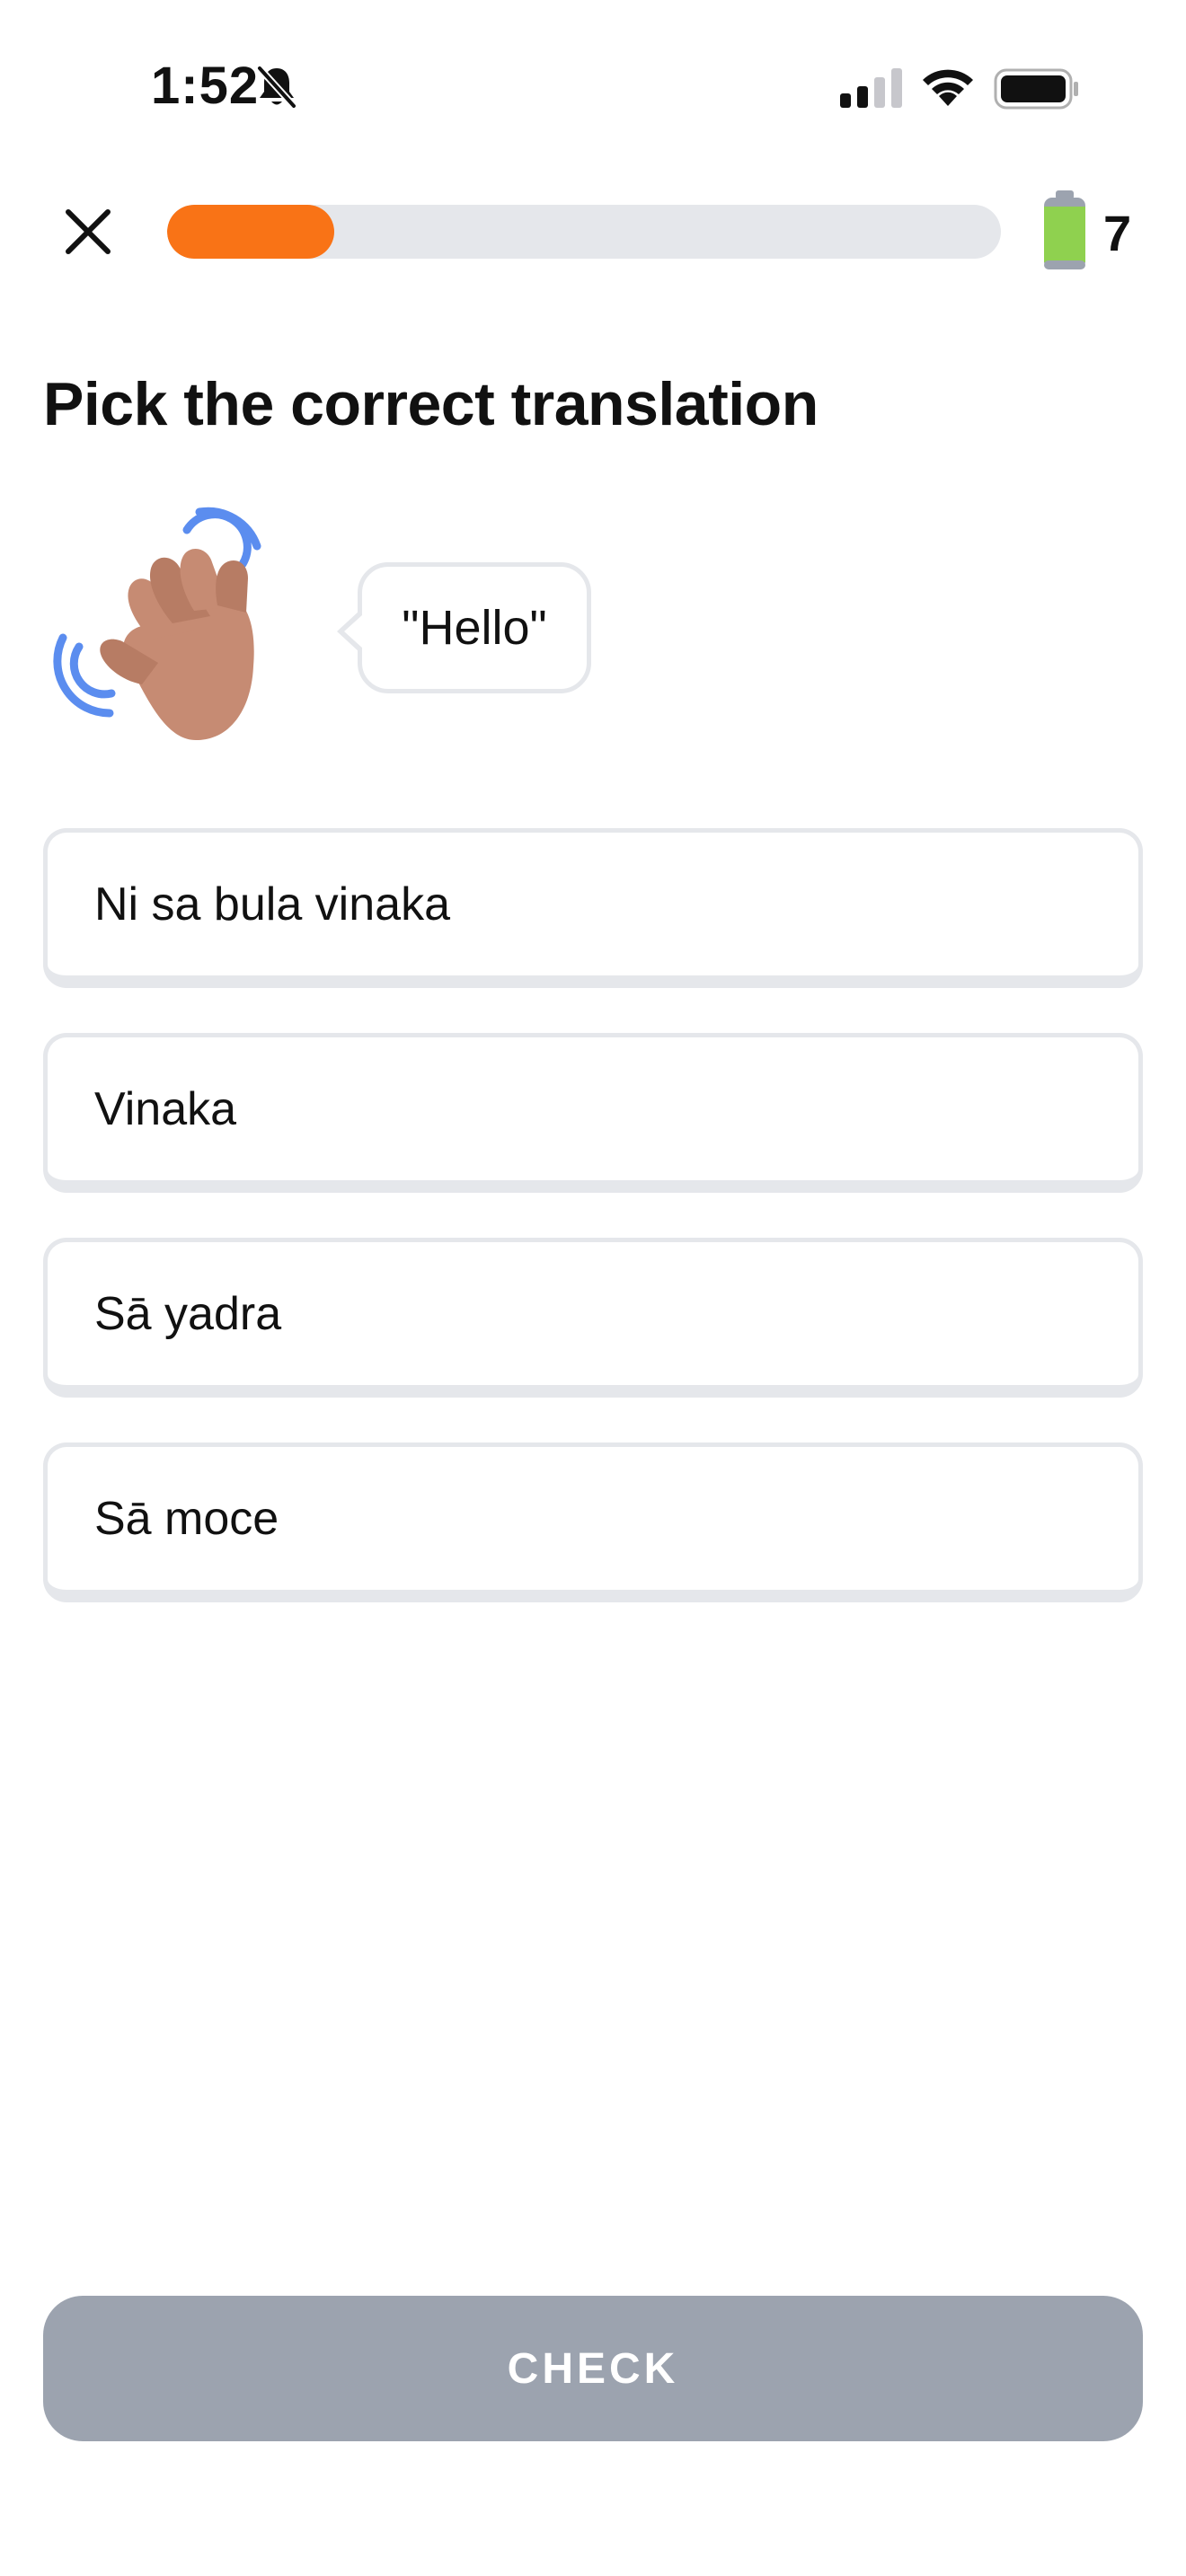 The width and height of the screenshot is (1186, 2576). Describe the element at coordinates (186, 1518) in the screenshot. I see `answer-option-label: Sā moce` at that location.